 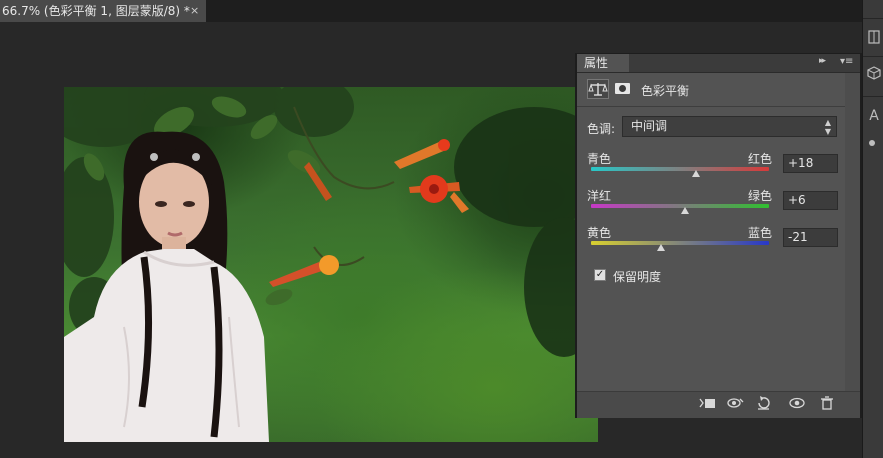 What do you see at coordinates (665, 91) in the screenshot?
I see `adjustment-title: 色彩平衡` at bounding box center [665, 91].